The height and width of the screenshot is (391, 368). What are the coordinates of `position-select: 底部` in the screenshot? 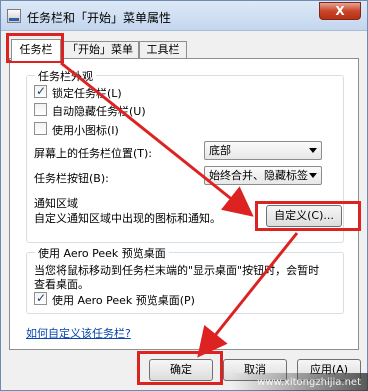 It's located at (263, 150).